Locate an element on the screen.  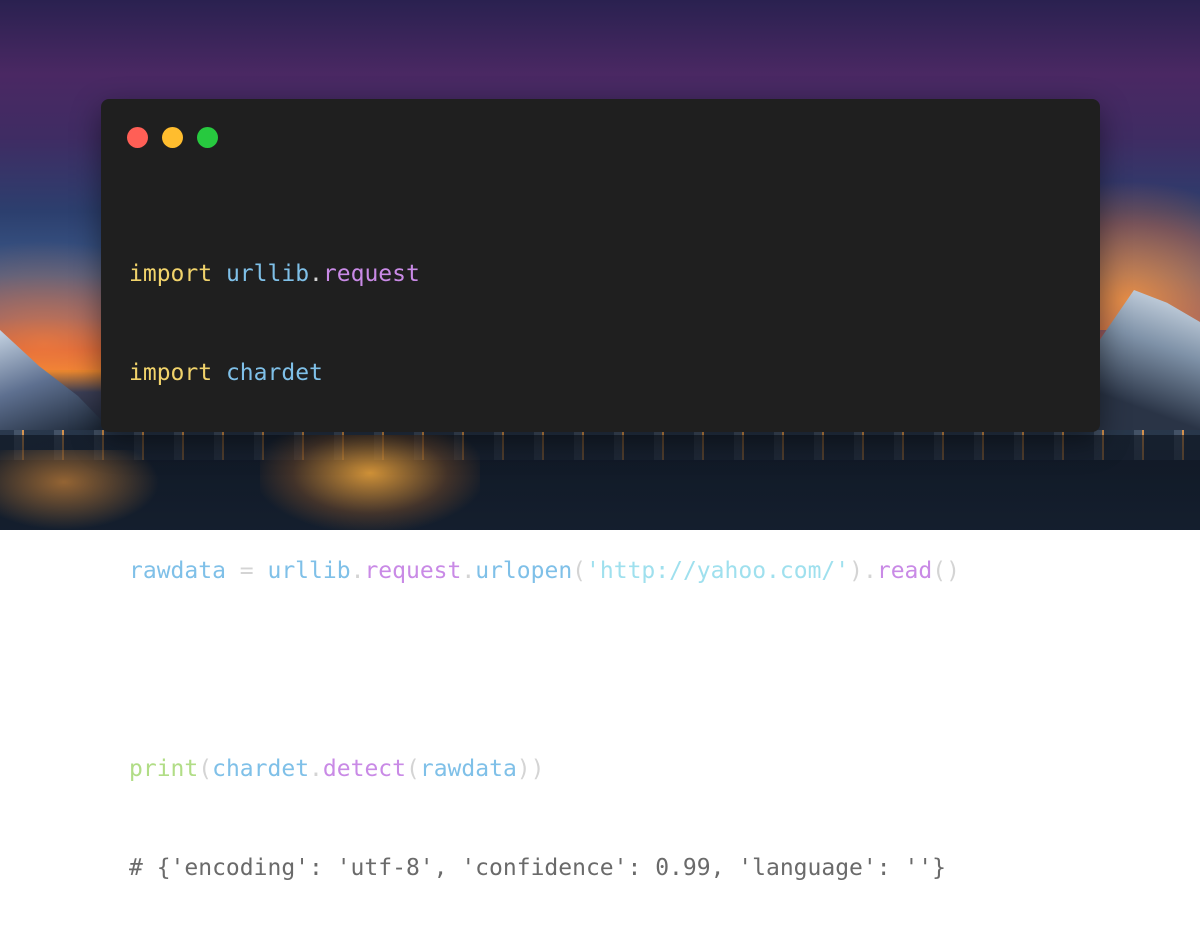
argument: rawdata is located at coordinates (468, 769).